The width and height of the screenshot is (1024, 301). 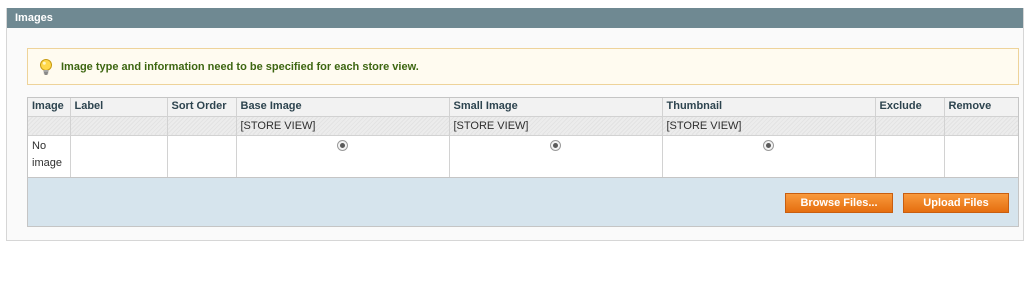 What do you see at coordinates (119, 156) in the screenshot?
I see `label-cell` at bounding box center [119, 156].